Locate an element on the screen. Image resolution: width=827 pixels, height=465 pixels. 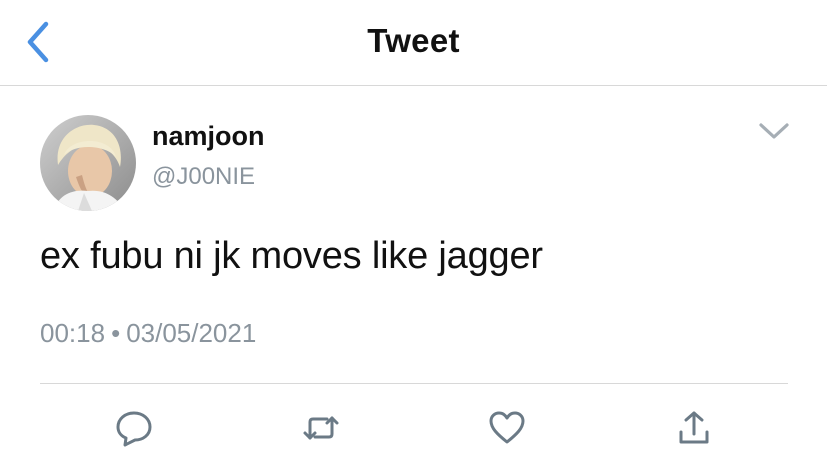
page-title: Tweet is located at coordinates (413, 40).